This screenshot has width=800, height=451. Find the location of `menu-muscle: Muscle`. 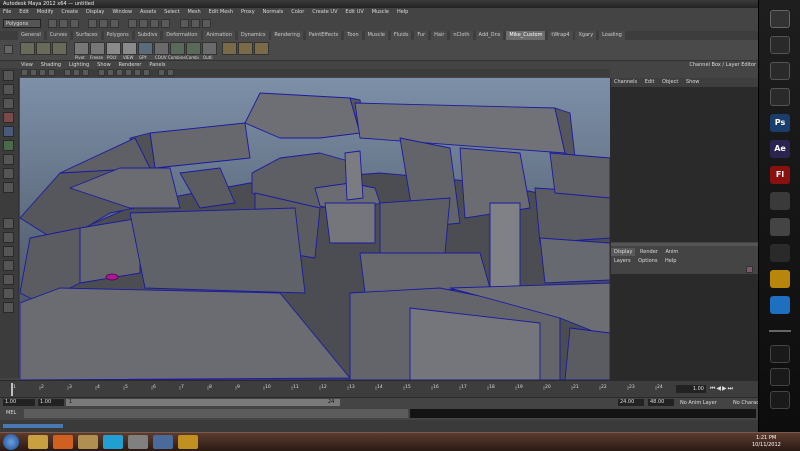

menu-muscle: Muscle is located at coordinates (380, 12).